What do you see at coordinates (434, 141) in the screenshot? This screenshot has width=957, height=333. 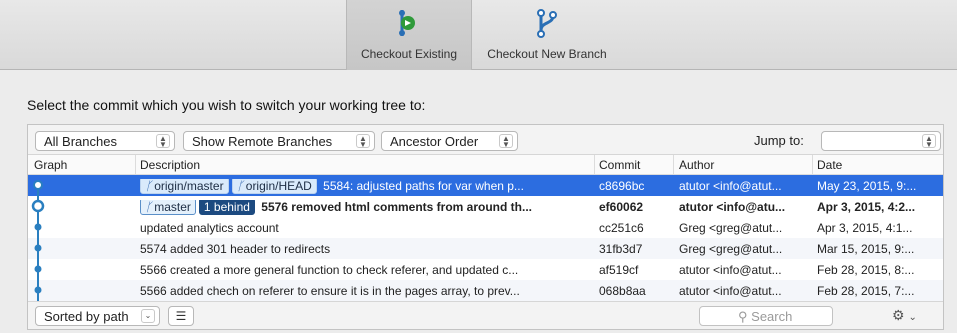 I see `order-value: Ancestor Order` at bounding box center [434, 141].